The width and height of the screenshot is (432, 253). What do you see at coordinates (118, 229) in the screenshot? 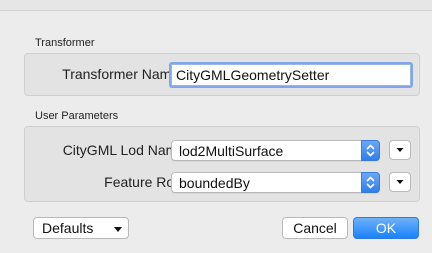
I see `chevron-down-icon` at bounding box center [118, 229].